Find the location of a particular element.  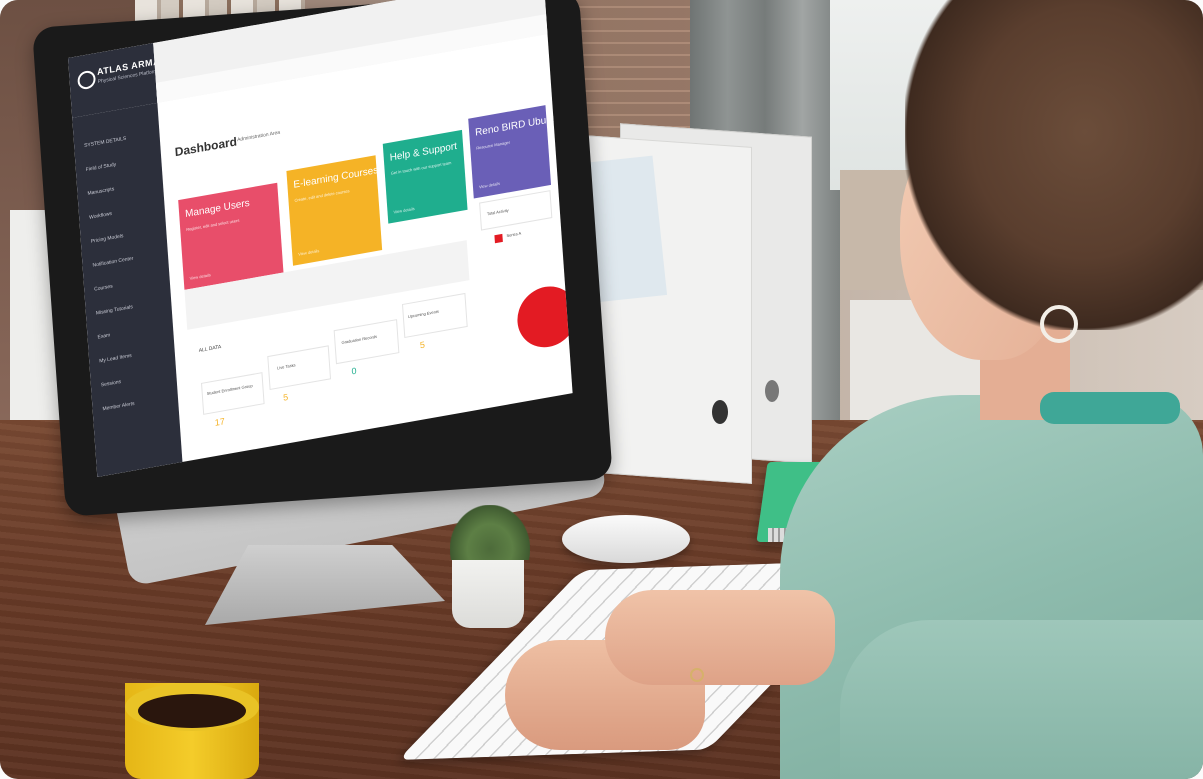

binder-finger-hole-back is located at coordinates (772, 391).